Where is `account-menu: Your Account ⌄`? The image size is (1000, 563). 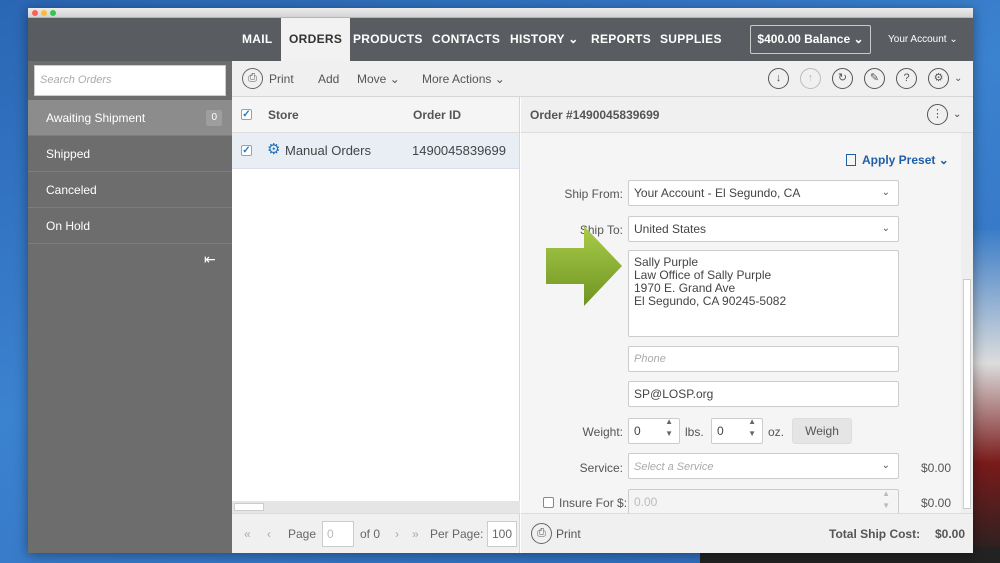
account-menu: Your Account ⌄ is located at coordinates (923, 39).